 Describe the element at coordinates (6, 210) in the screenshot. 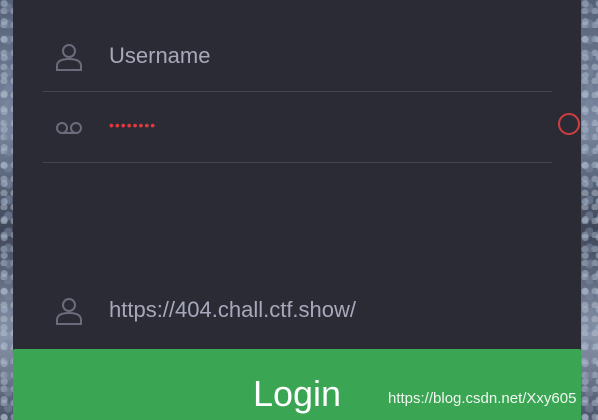

I see `background-left` at that location.